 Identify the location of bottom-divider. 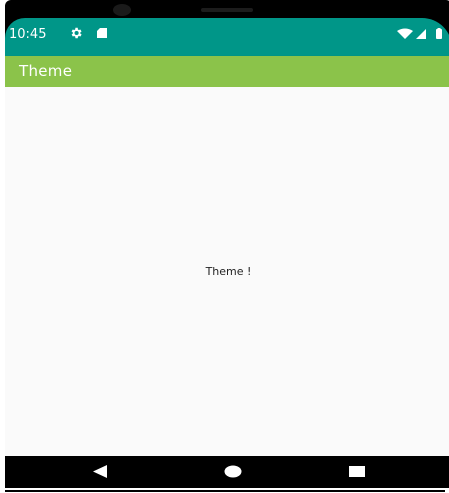
(225, 491).